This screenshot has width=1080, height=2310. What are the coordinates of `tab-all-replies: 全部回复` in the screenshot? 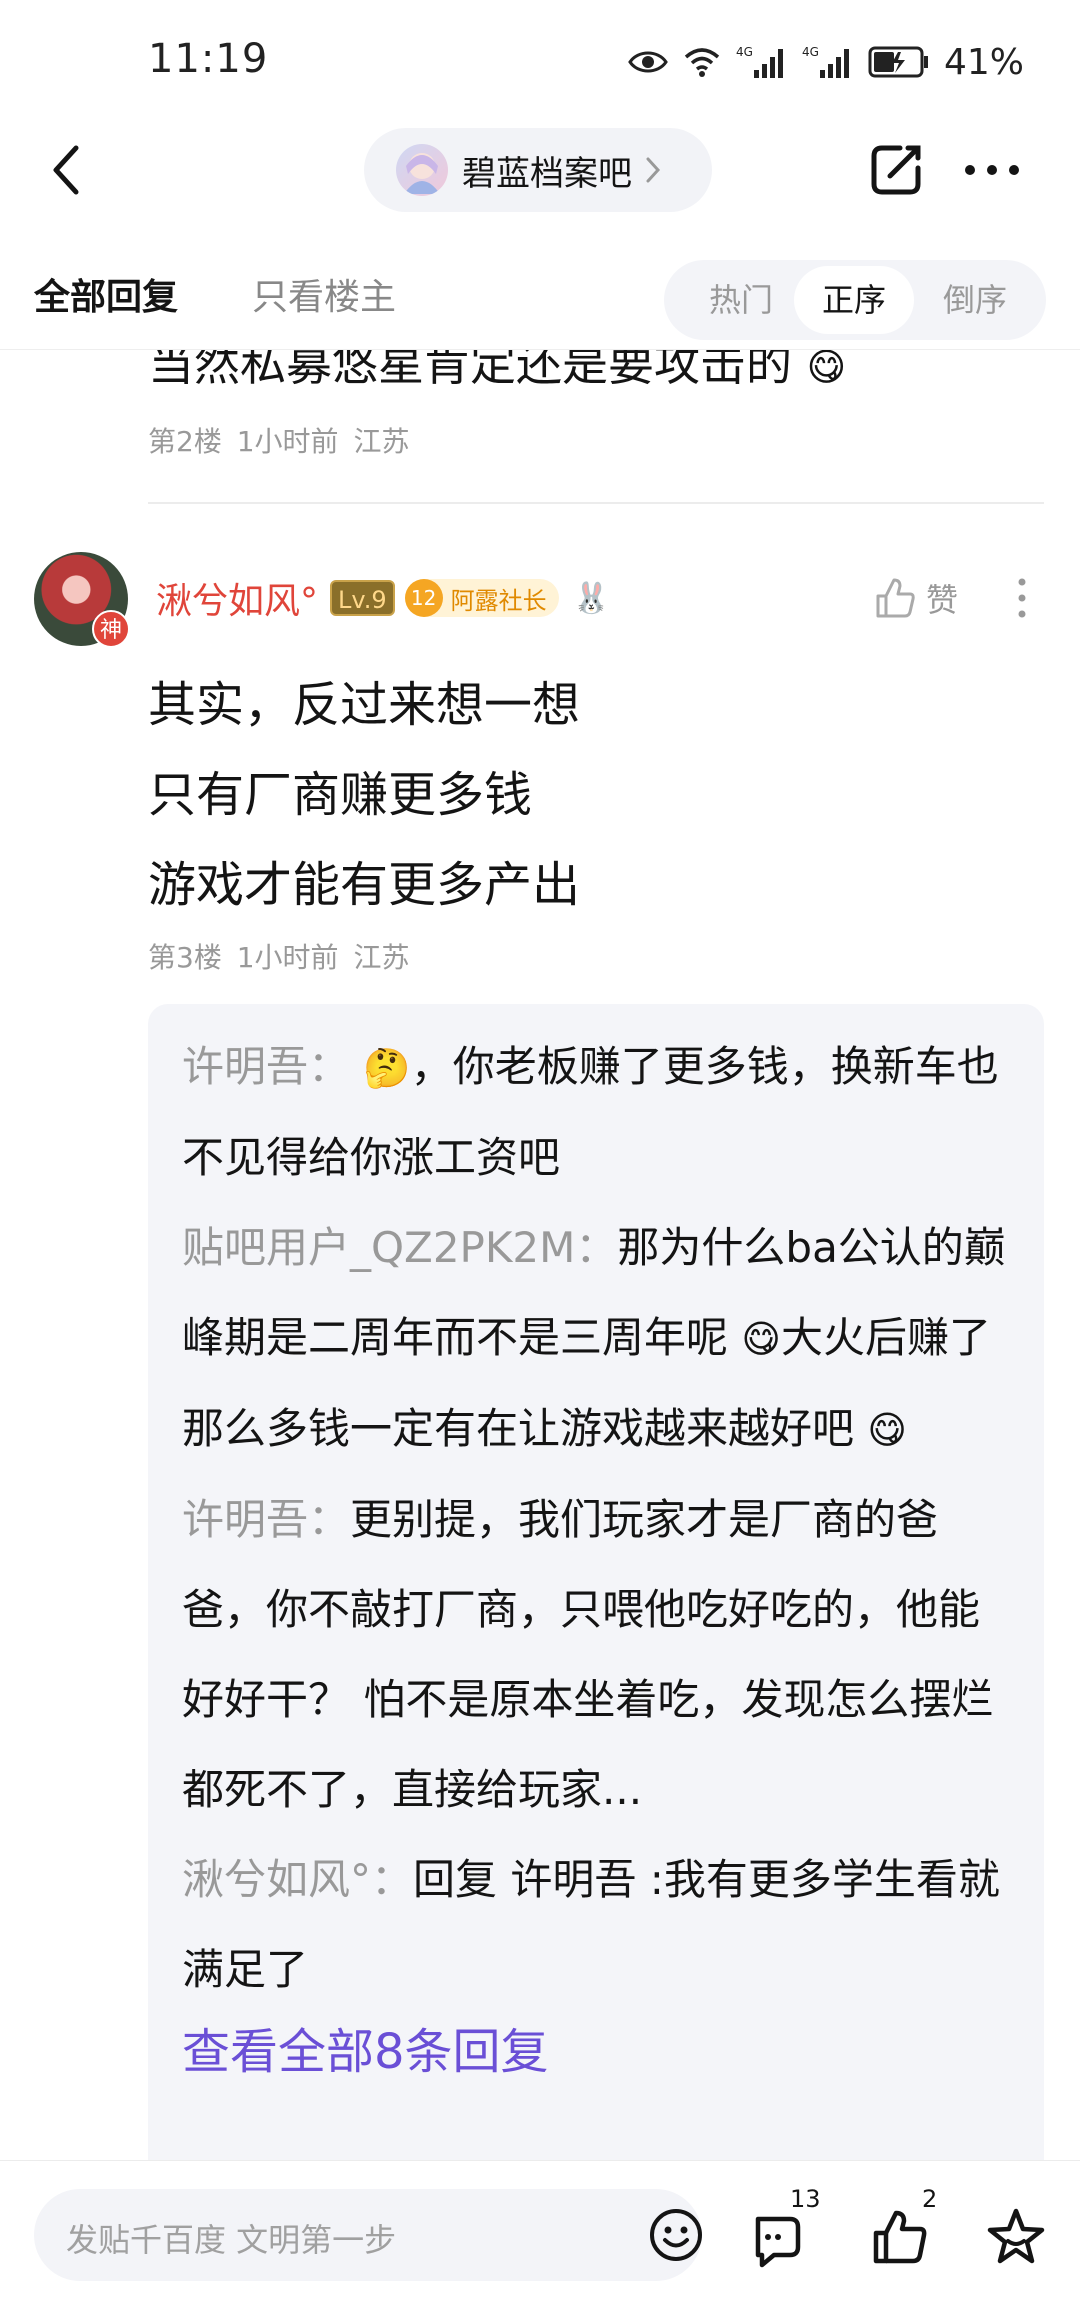 It's located at (106, 294).